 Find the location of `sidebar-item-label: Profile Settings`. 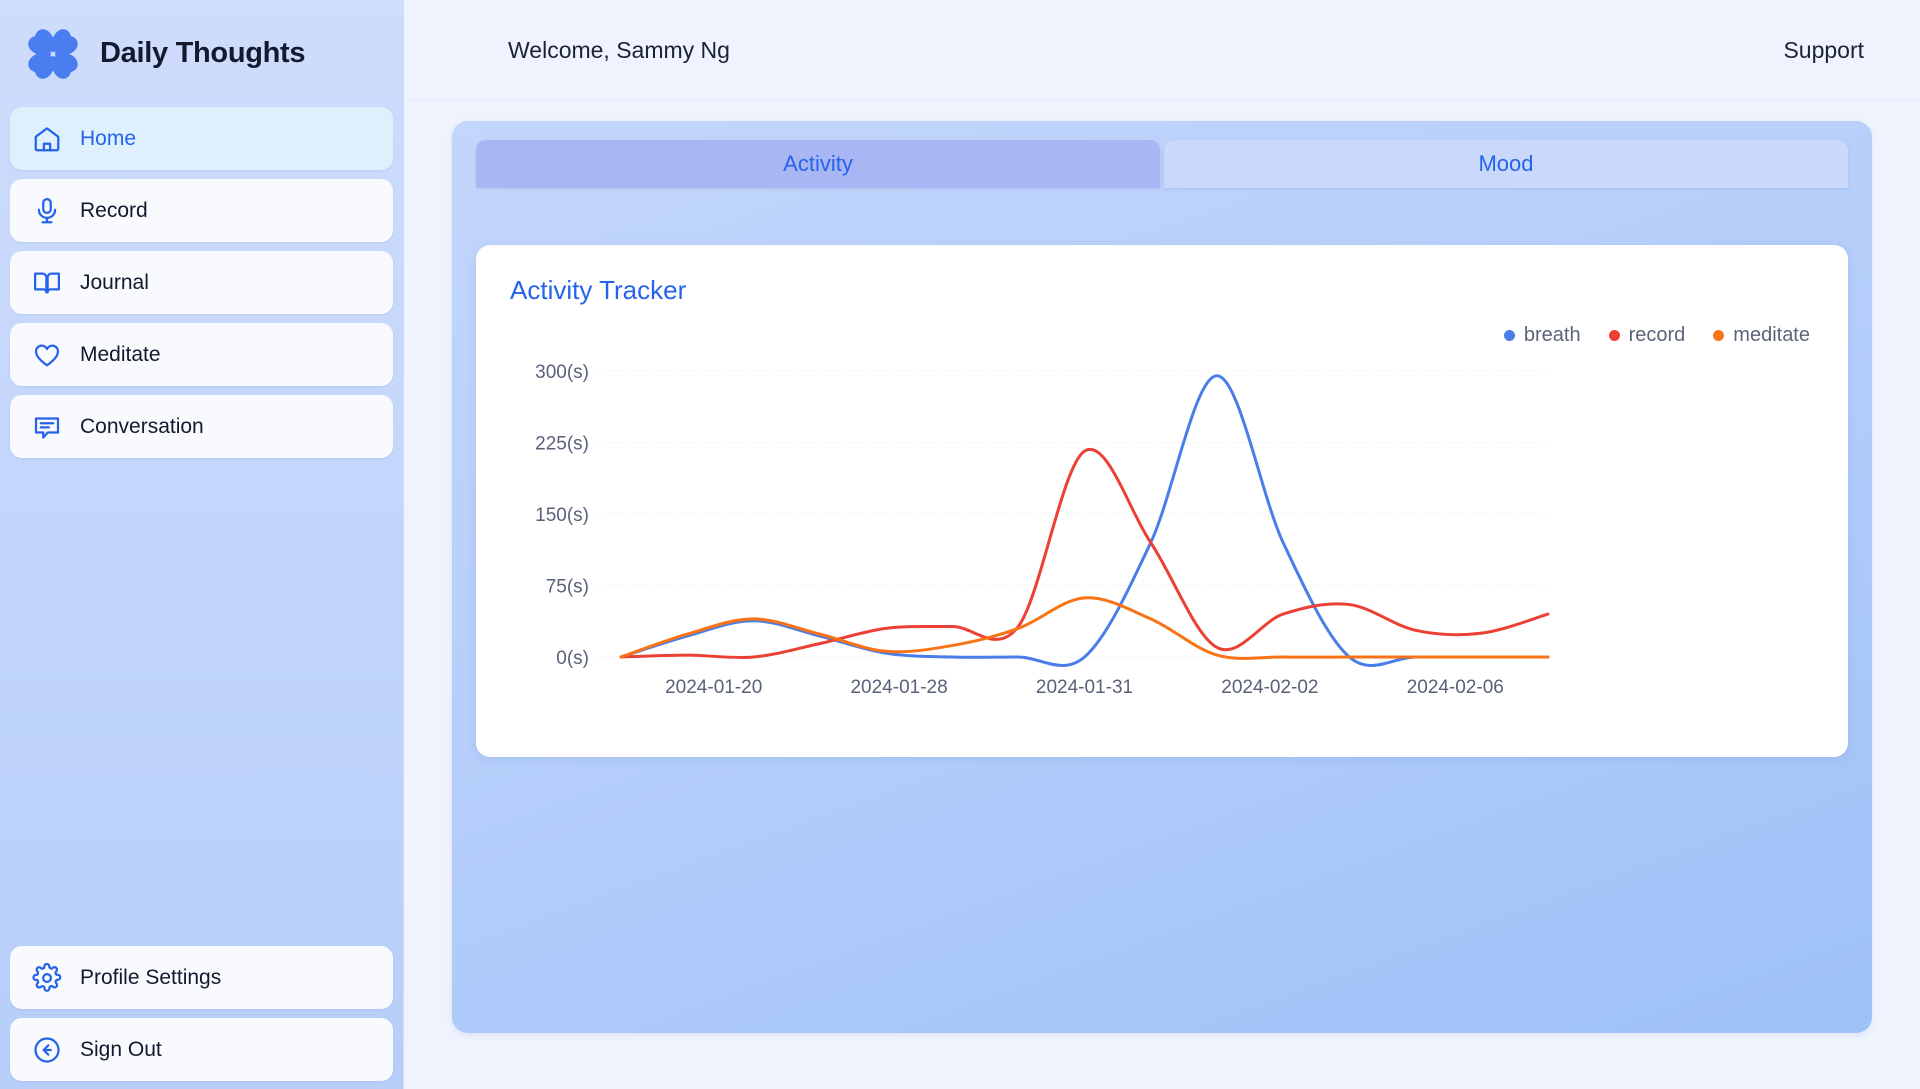

sidebar-item-label: Profile Settings is located at coordinates (151, 977).